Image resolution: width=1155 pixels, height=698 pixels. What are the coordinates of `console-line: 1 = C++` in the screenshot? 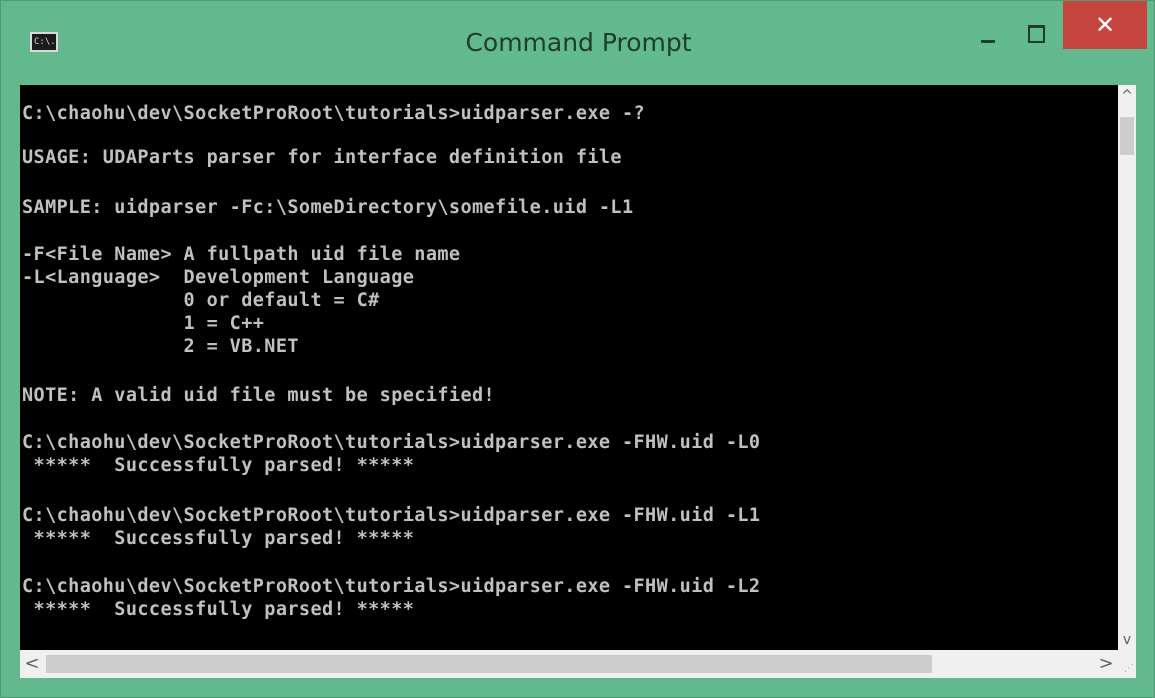 It's located at (143, 323).